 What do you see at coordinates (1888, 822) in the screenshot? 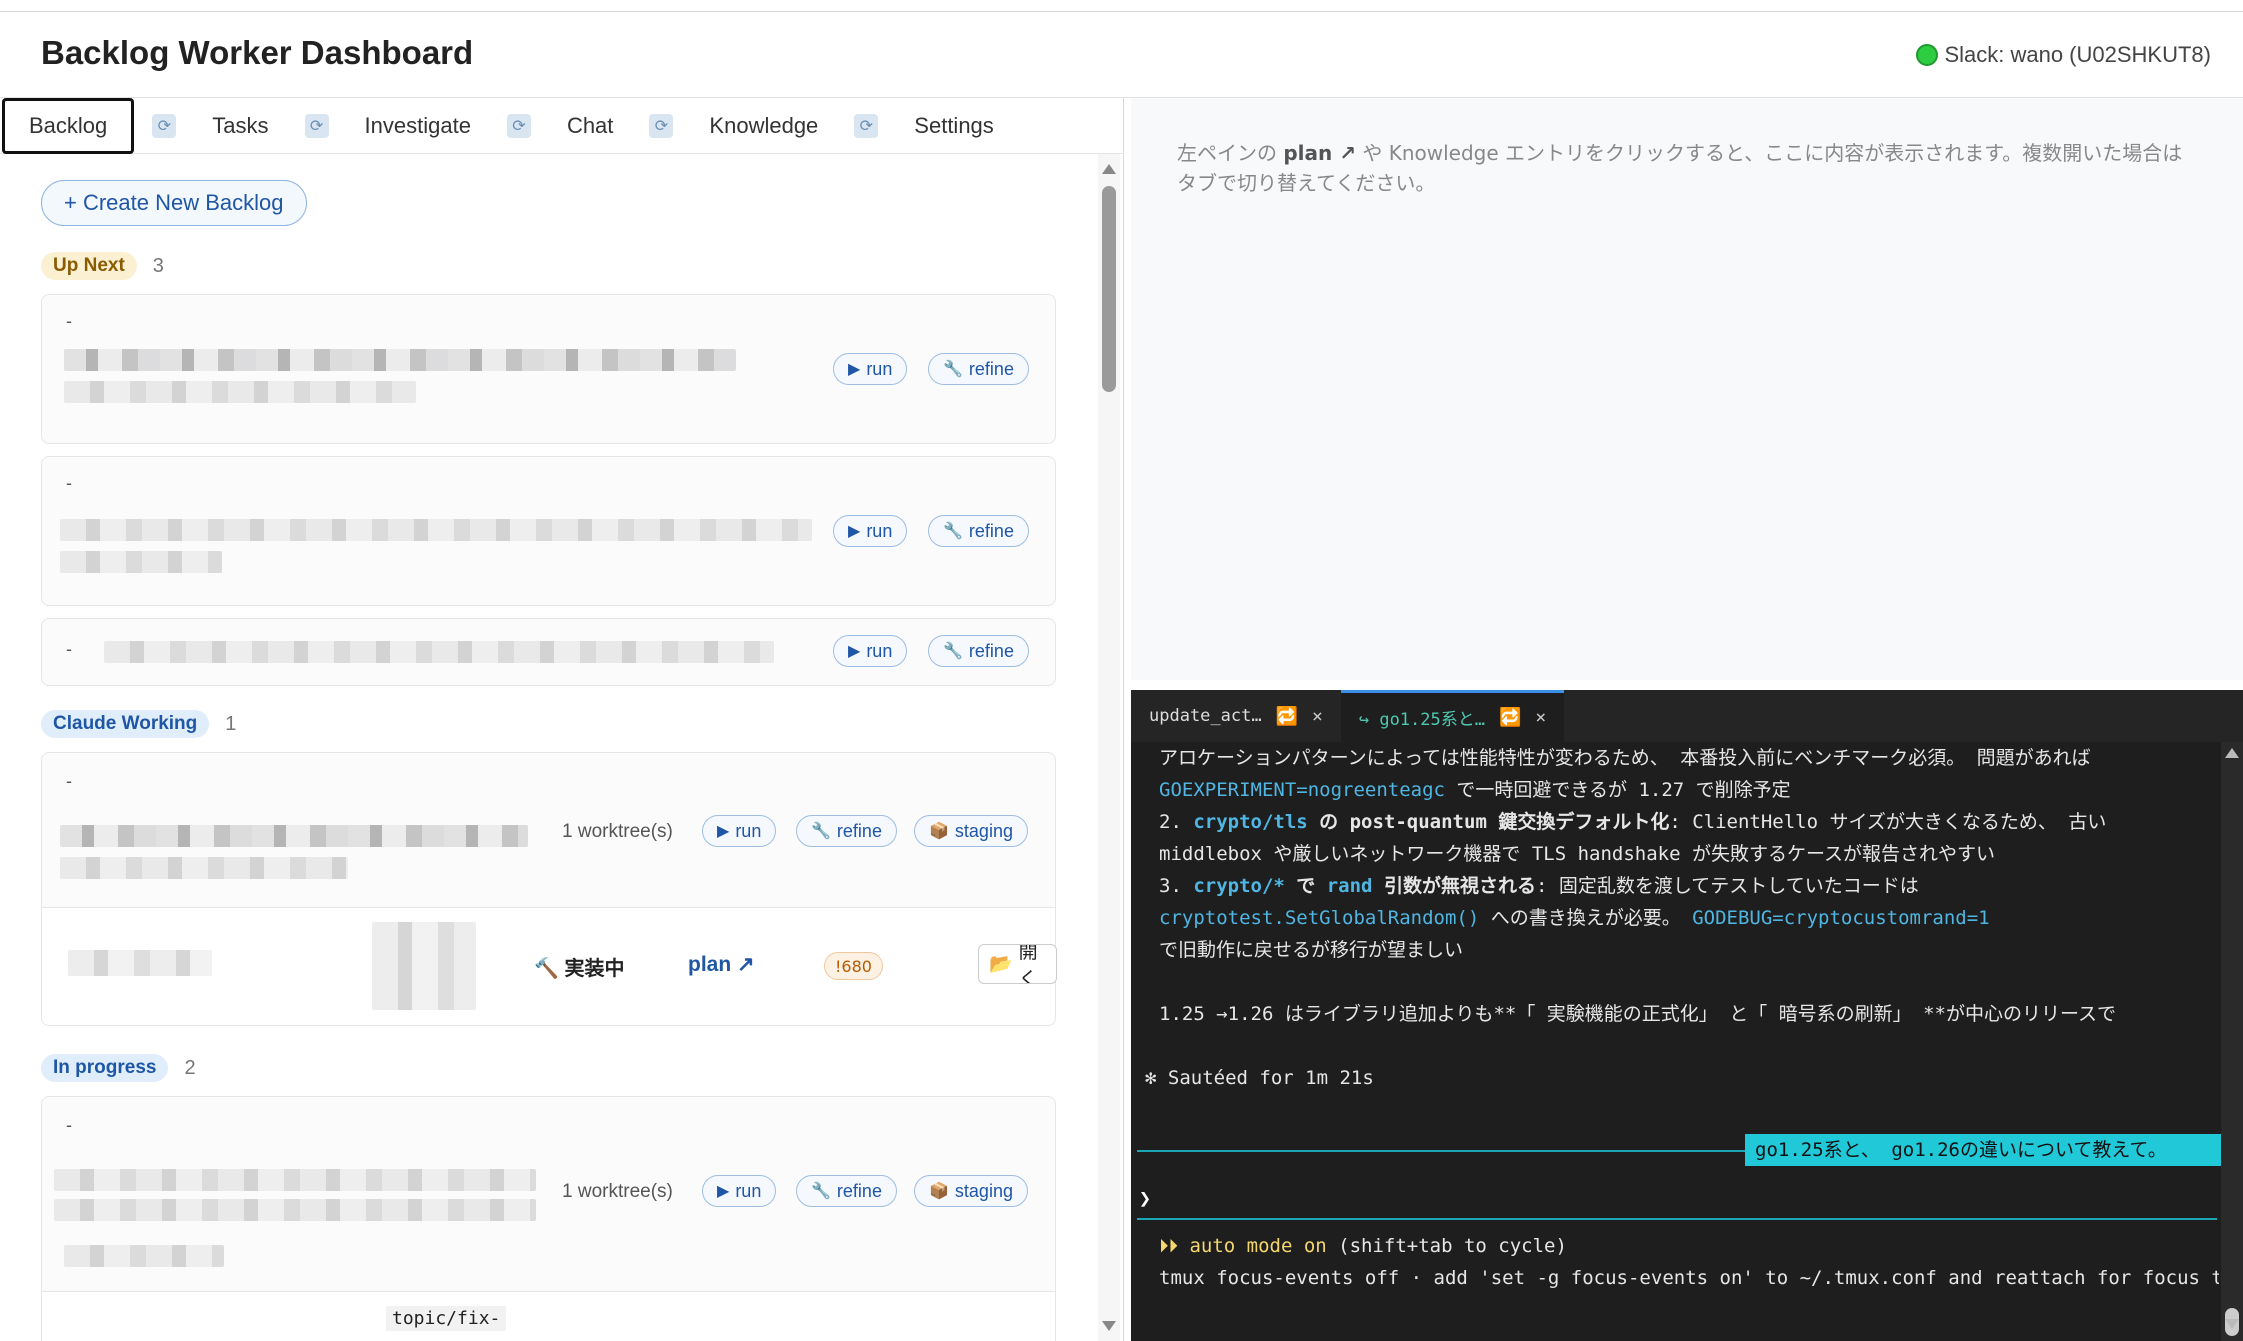
I see `text-span: : ClientHello サイズが大きくなるため、 古い` at bounding box center [1888, 822].